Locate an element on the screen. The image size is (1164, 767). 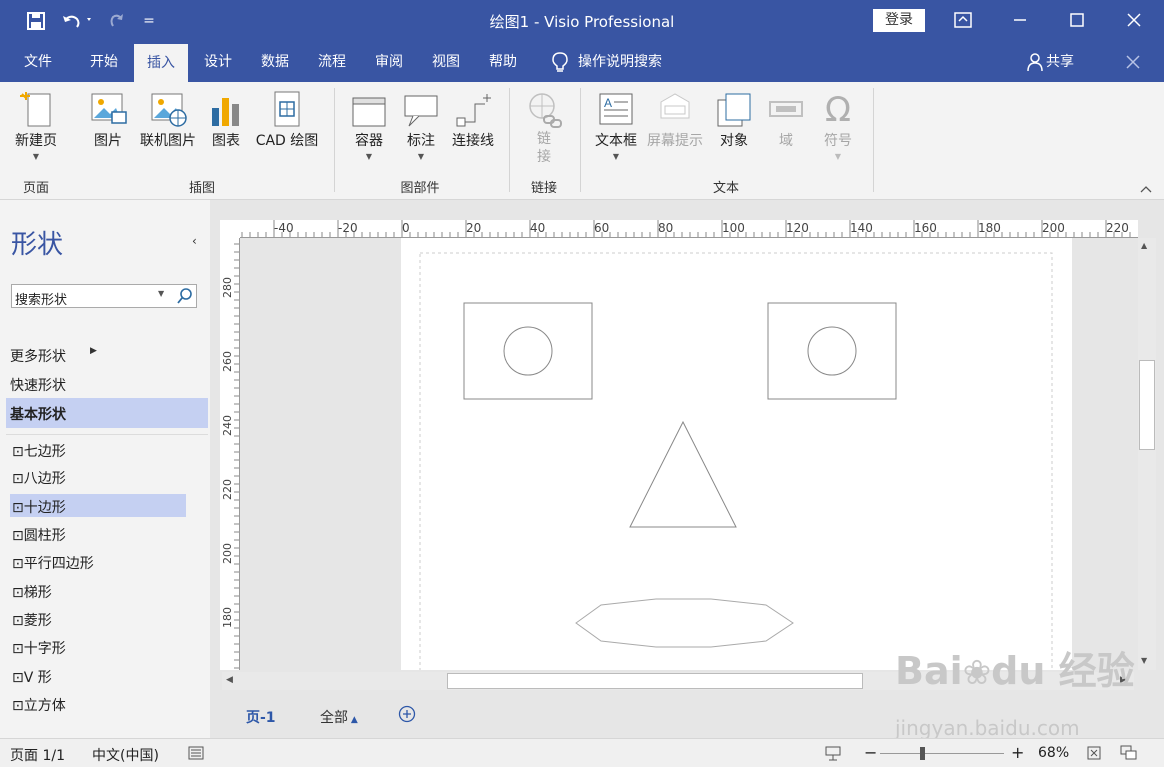
zoom-level: 68% is located at coordinates (1053, 753).